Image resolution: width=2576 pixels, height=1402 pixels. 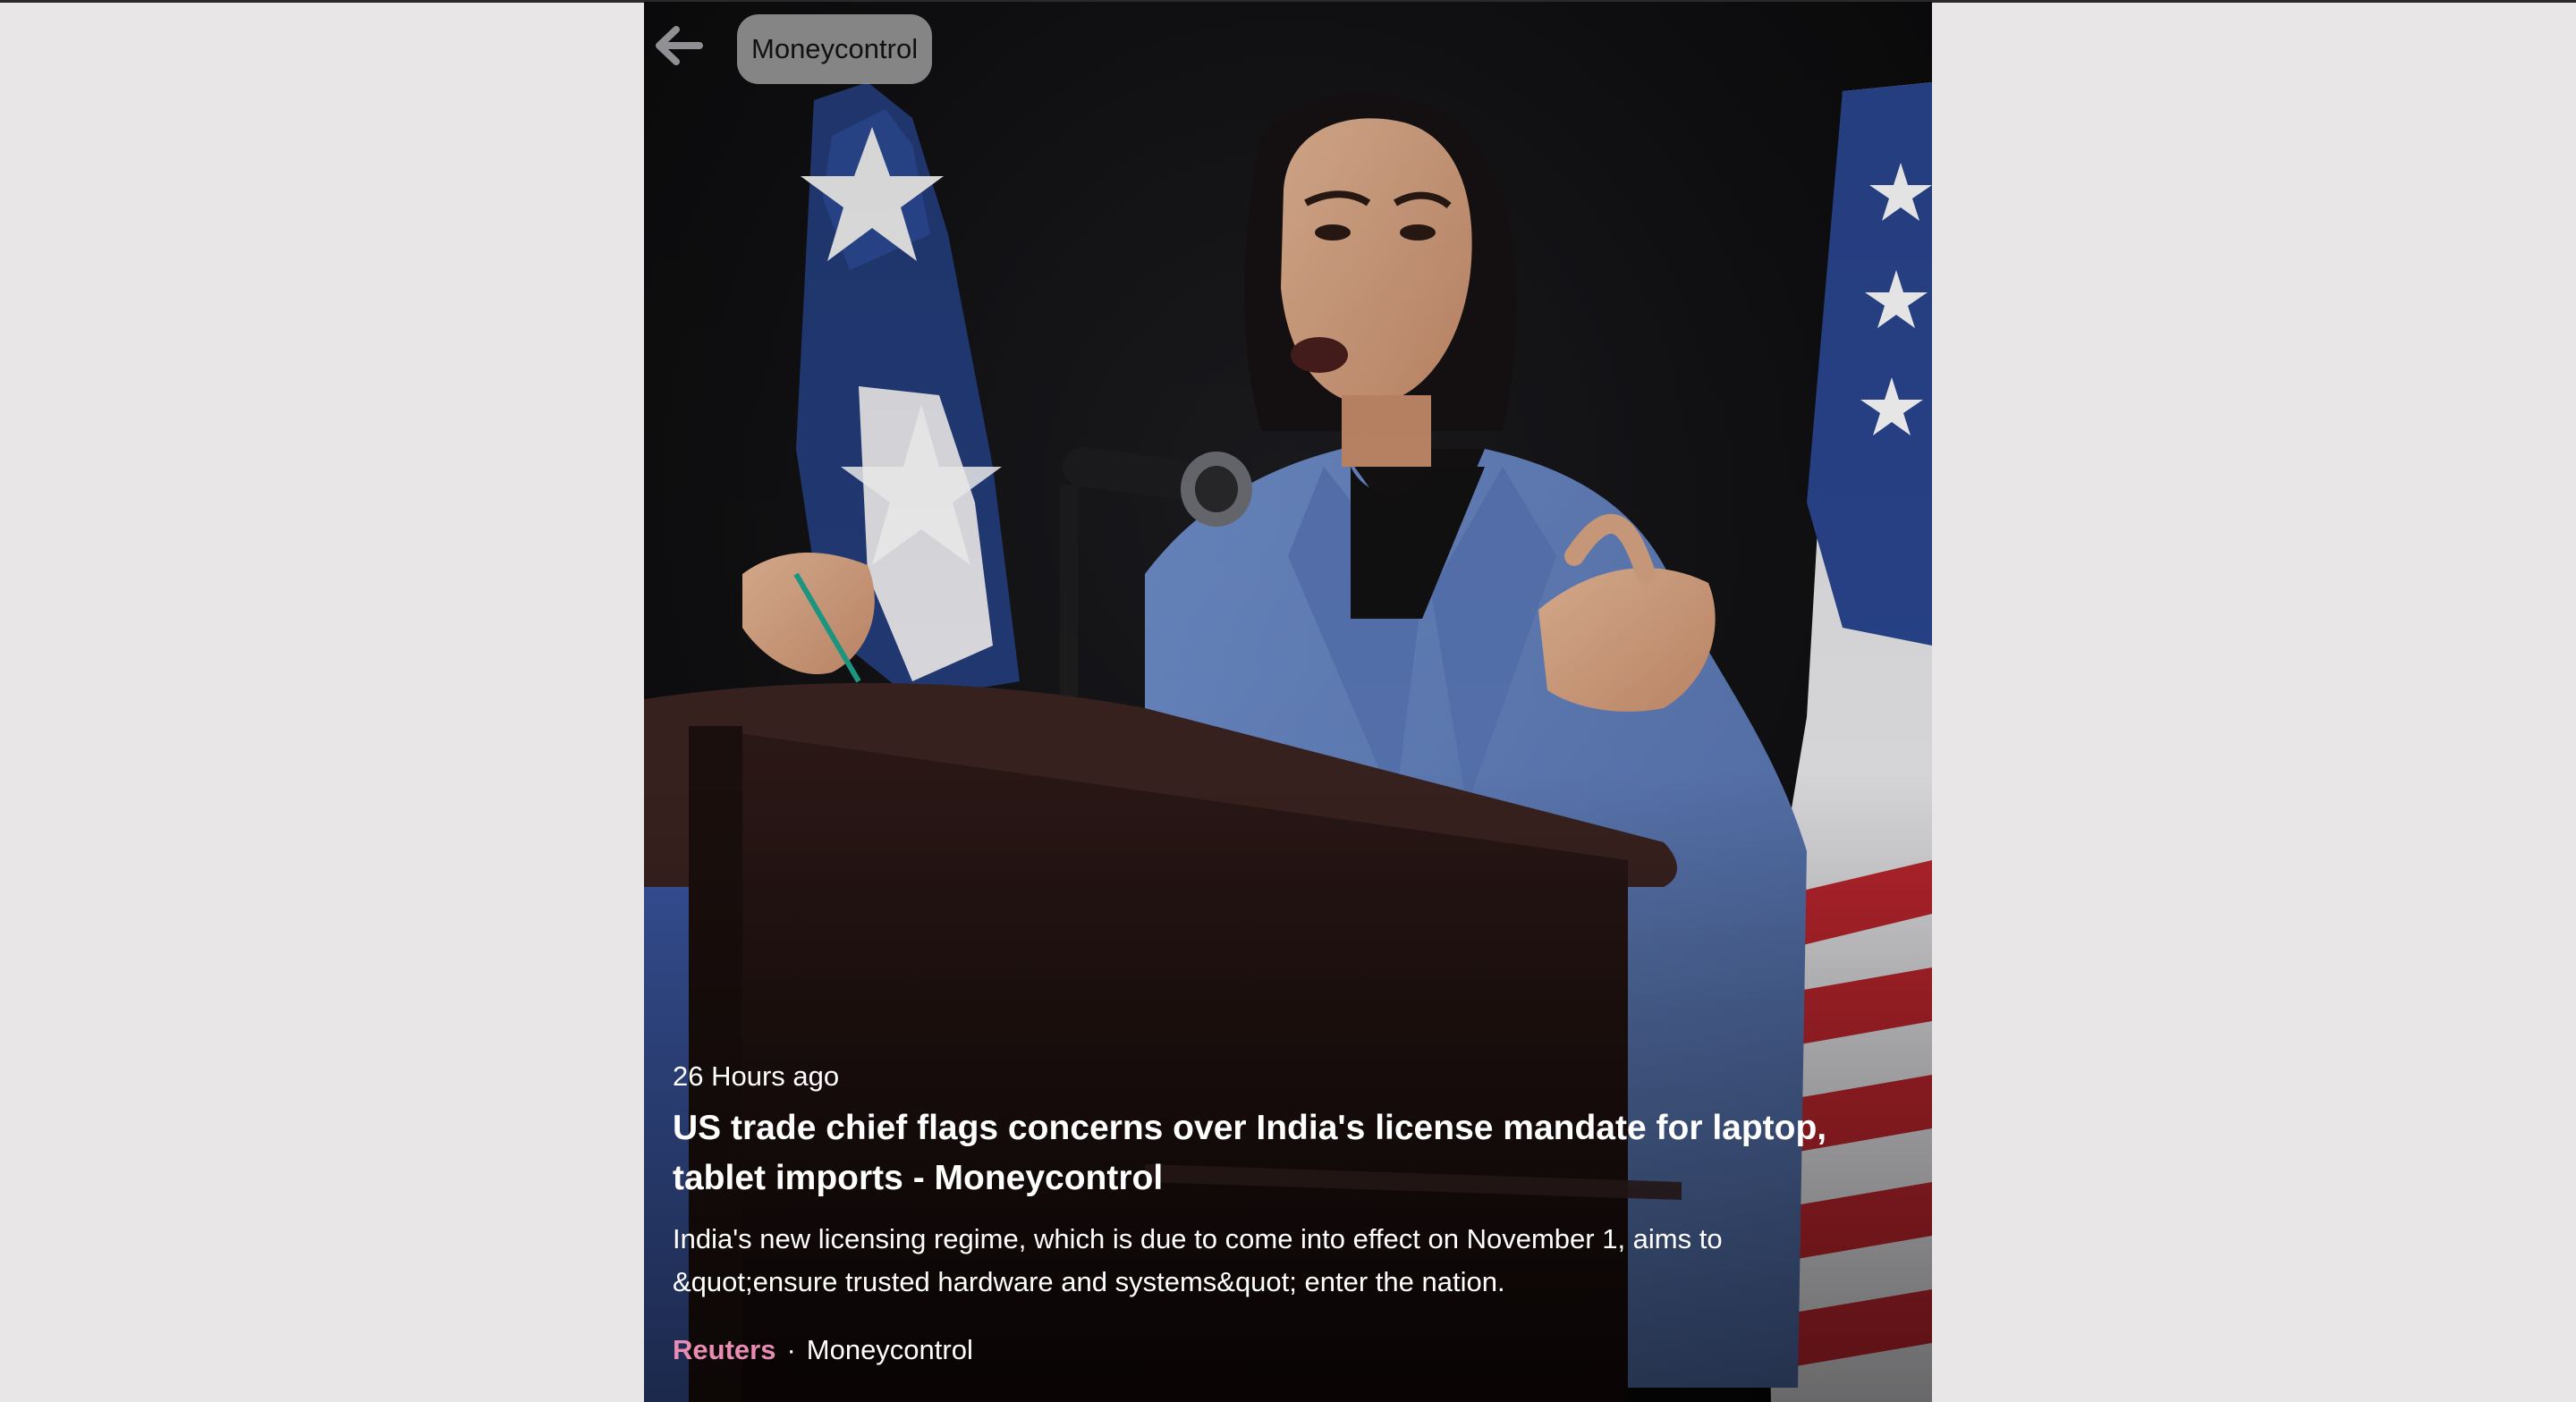 What do you see at coordinates (890, 1349) in the screenshot?
I see `article-publisher: Moneycontrol` at bounding box center [890, 1349].